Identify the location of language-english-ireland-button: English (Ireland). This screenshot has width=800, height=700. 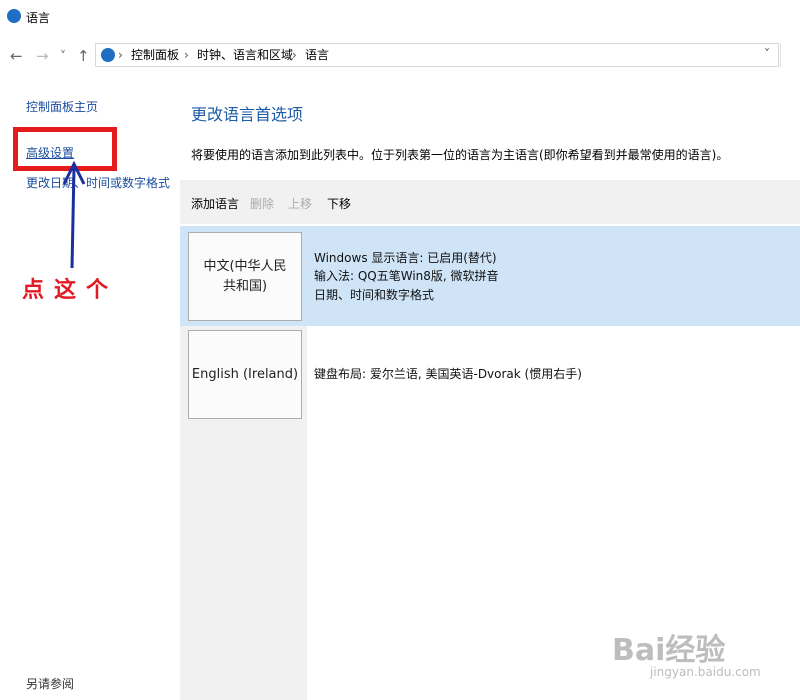
(245, 374).